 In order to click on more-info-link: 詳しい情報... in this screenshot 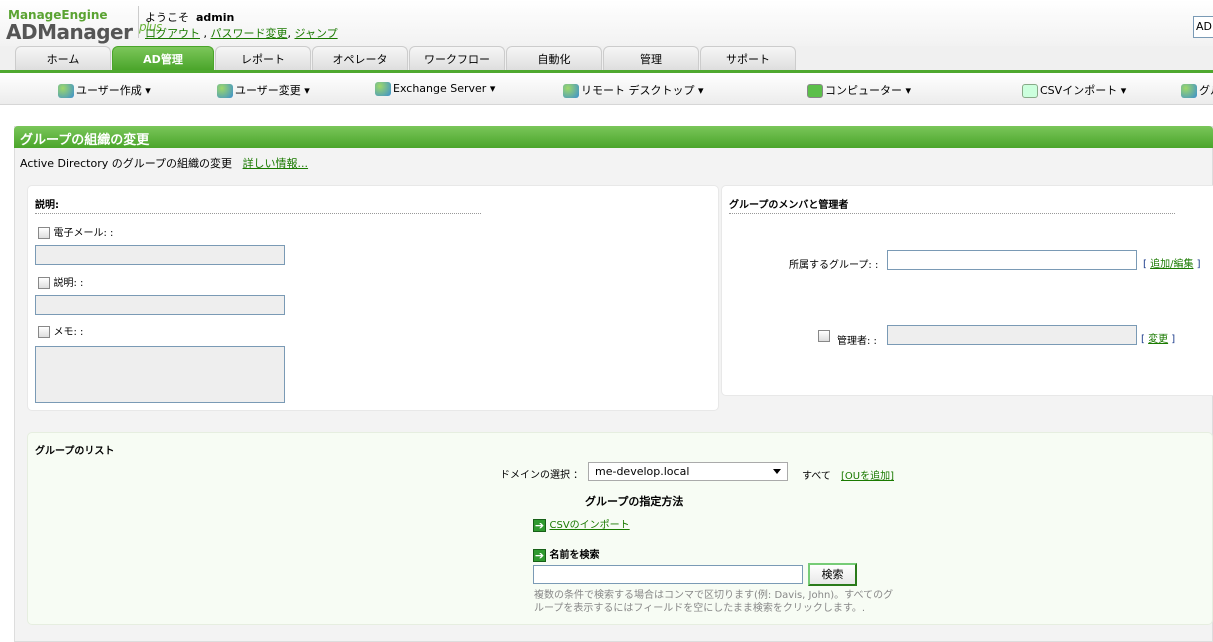, I will do `click(276, 163)`.